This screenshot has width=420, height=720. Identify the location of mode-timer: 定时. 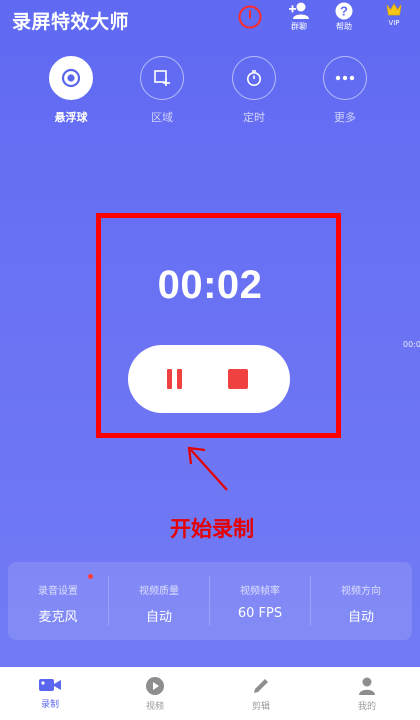
(254, 91).